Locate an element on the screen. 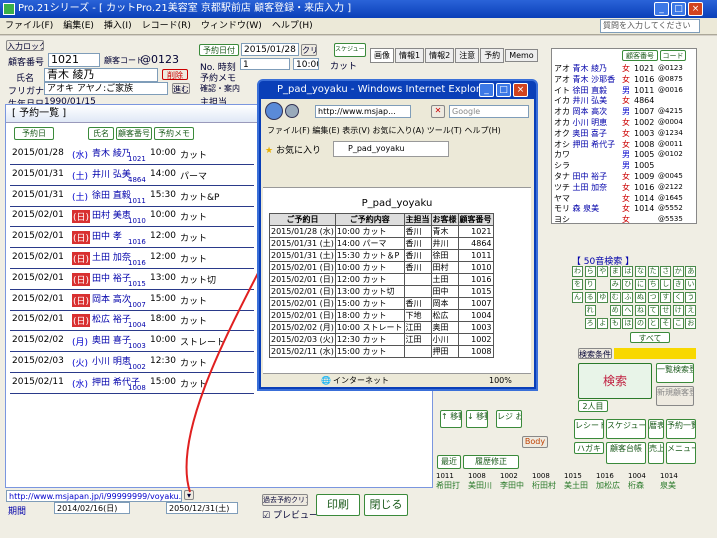 The image size is (717, 538). ie-minimize-icon: _ is located at coordinates (486, 90).